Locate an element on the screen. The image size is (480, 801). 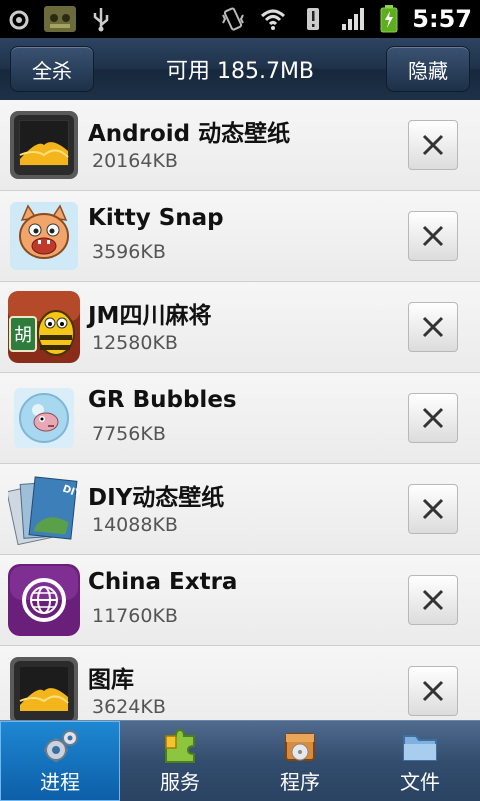
app-memory-size: 11760KB is located at coordinates (135, 616).